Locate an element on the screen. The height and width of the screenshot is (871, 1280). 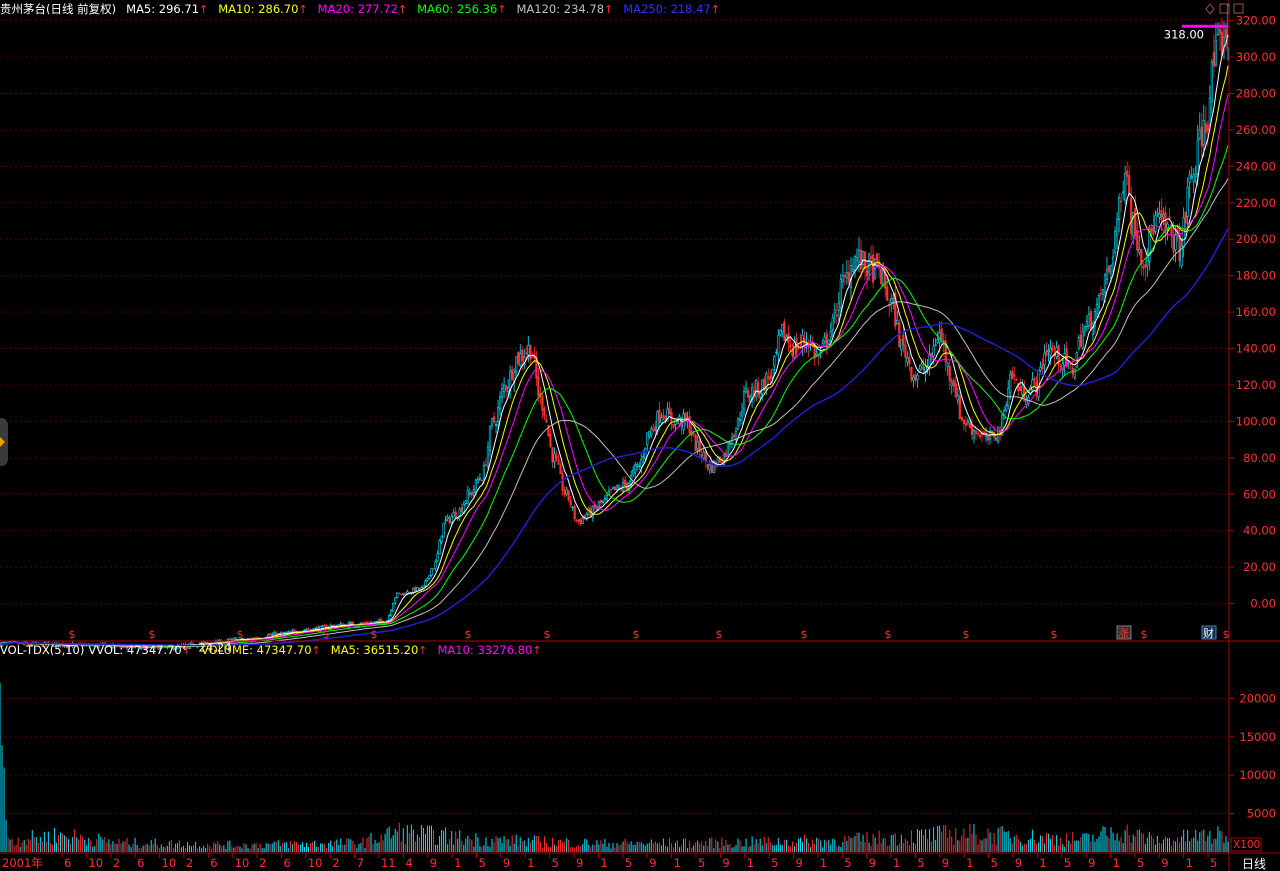
time-tick-label: 6 is located at coordinates (286, 863).